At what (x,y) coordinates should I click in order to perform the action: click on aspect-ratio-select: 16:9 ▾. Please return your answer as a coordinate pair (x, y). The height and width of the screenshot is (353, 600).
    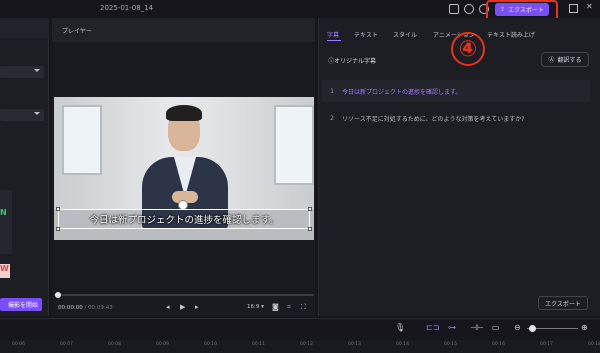
    Looking at the image, I should click on (255, 307).